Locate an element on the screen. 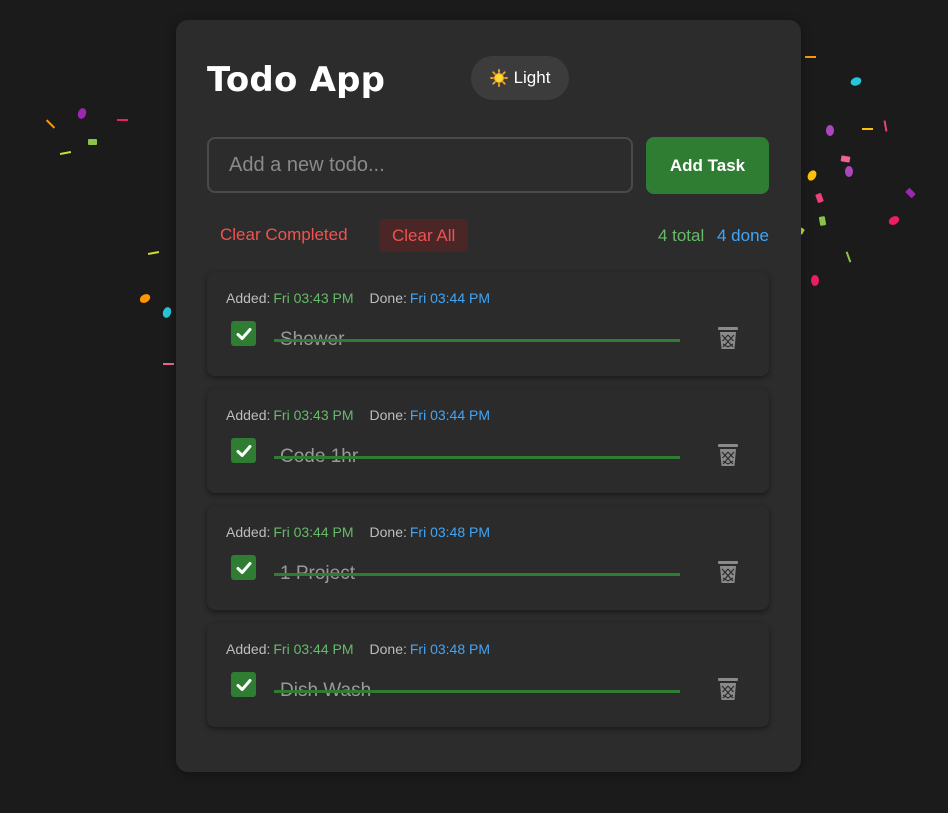 Image resolution: width=948 pixels, height=813 pixels. theme-toggle-label: Light is located at coordinates (532, 77).